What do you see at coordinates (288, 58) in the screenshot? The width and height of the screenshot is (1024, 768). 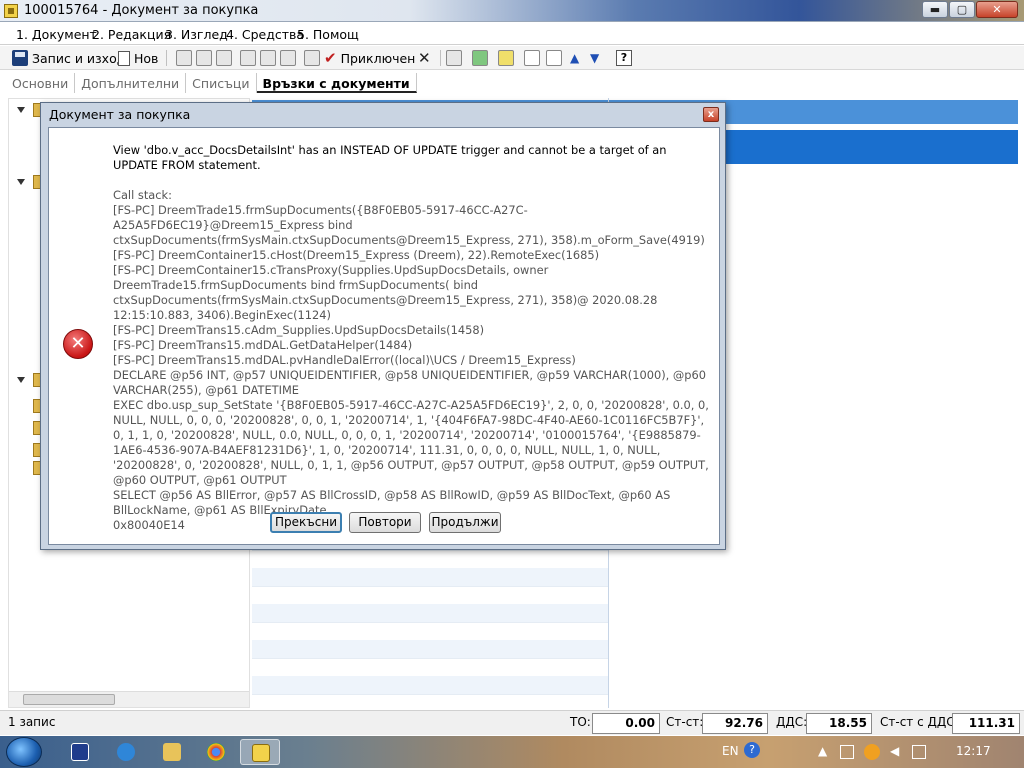 I see `export-button` at bounding box center [288, 58].